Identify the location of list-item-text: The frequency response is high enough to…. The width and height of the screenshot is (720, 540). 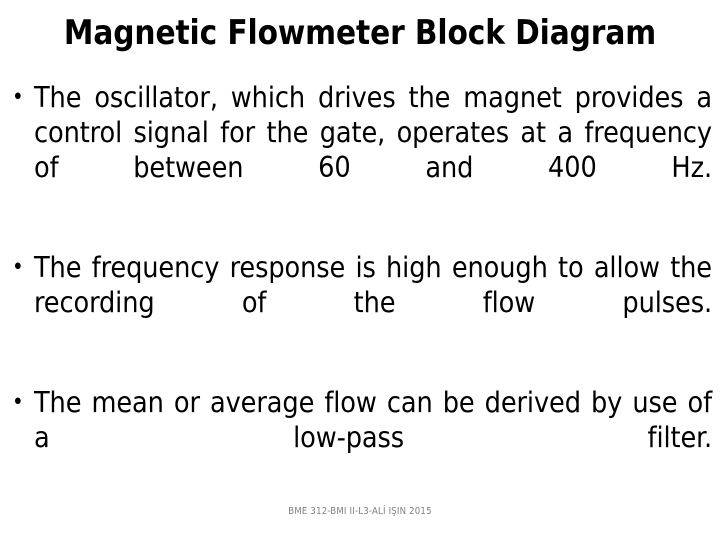
(373, 285).